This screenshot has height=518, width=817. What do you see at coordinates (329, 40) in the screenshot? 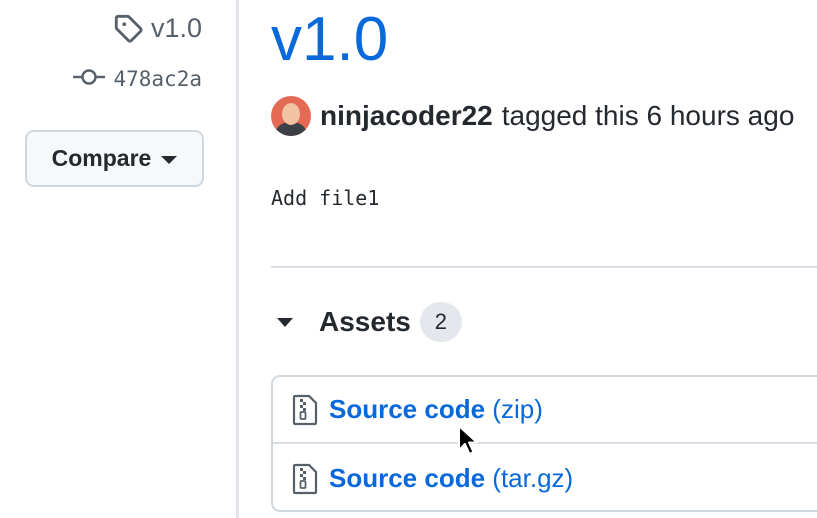
I see `release-title: v1.0` at bounding box center [329, 40].